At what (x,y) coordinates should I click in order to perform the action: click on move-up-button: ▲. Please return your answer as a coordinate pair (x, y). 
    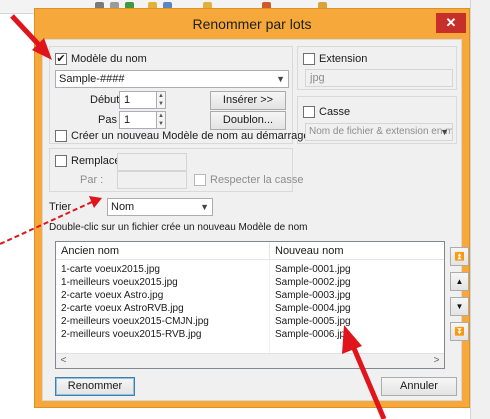
    Looking at the image, I should click on (459, 281).